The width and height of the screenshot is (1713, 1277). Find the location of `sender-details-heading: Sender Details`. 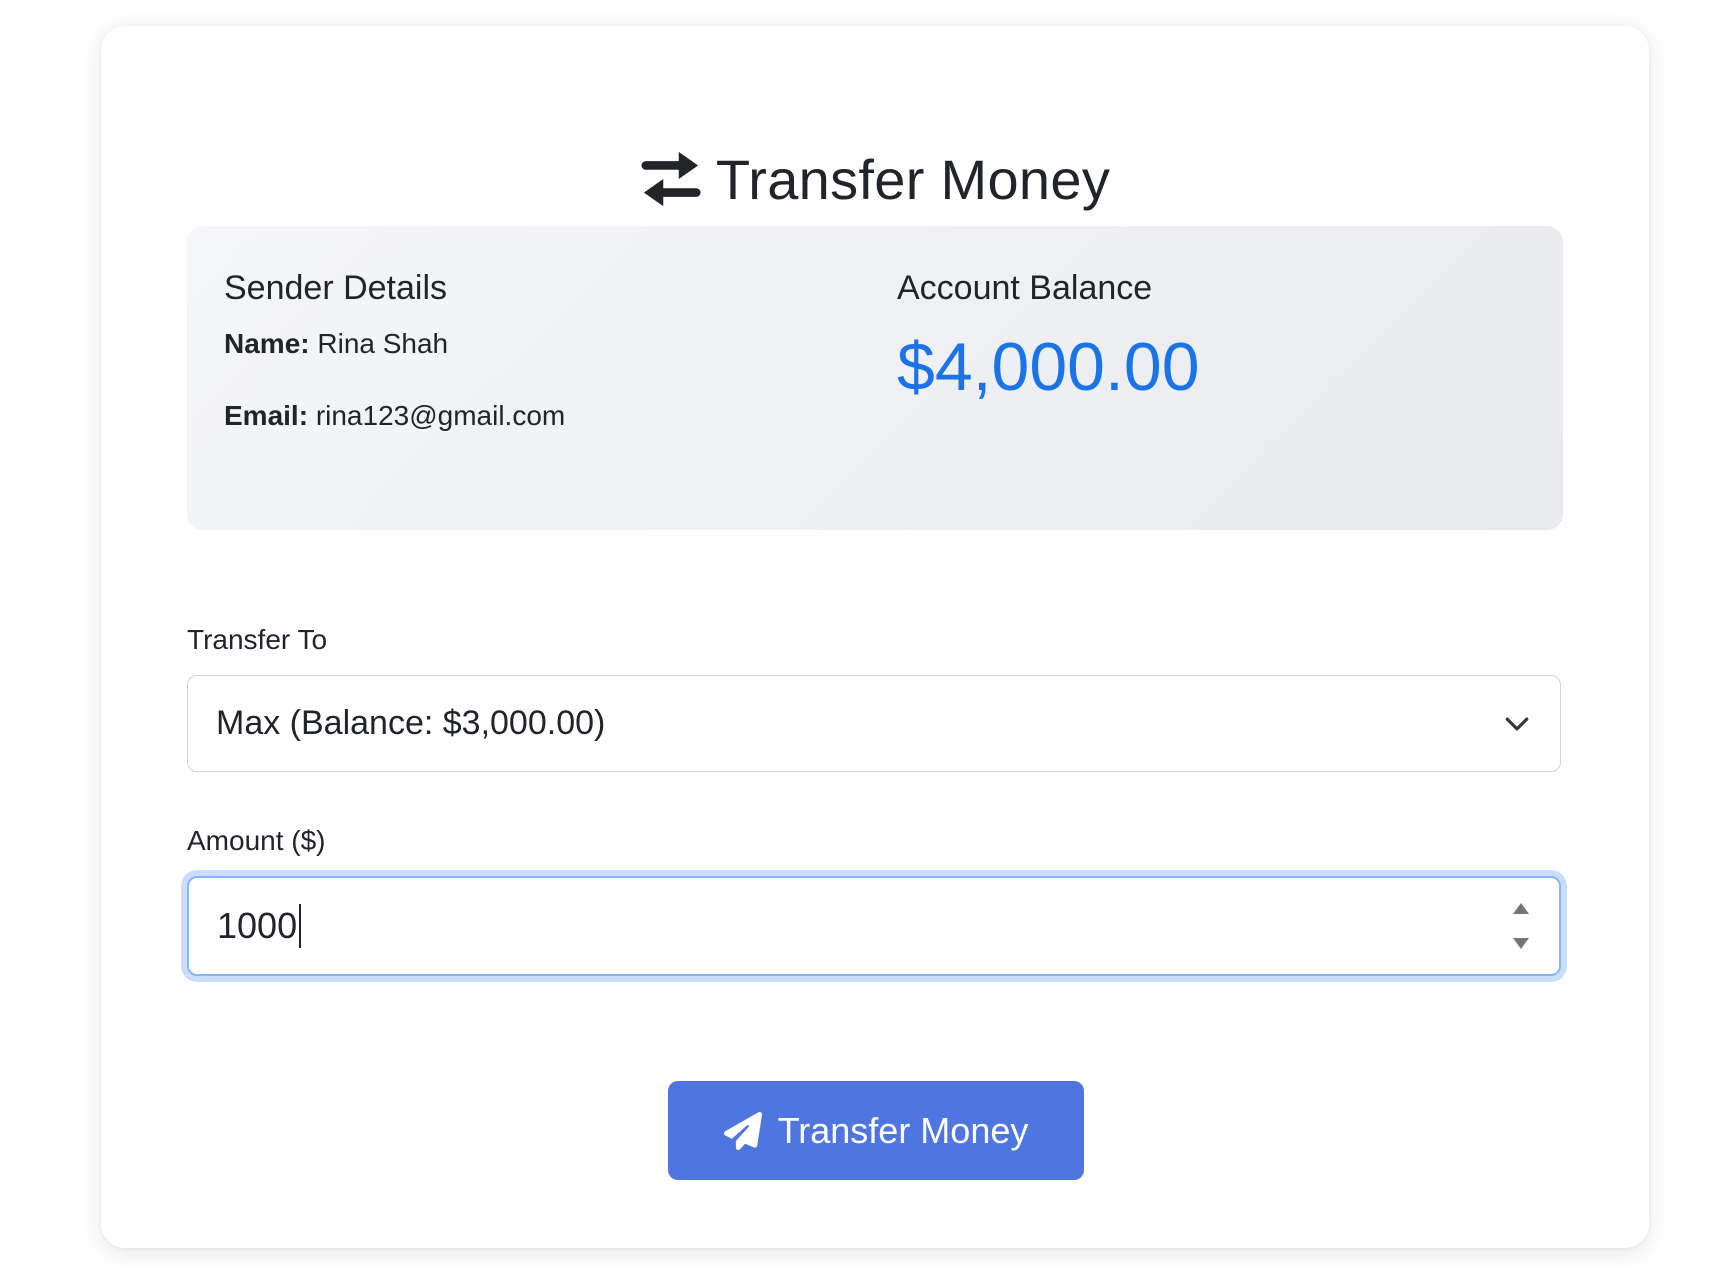

sender-details-heading: Sender Details is located at coordinates (336, 288).